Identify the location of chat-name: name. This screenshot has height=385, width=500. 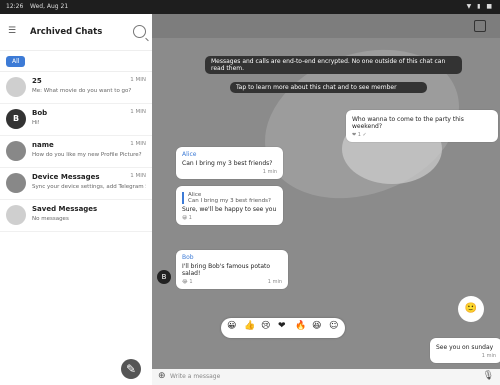
(43, 145).